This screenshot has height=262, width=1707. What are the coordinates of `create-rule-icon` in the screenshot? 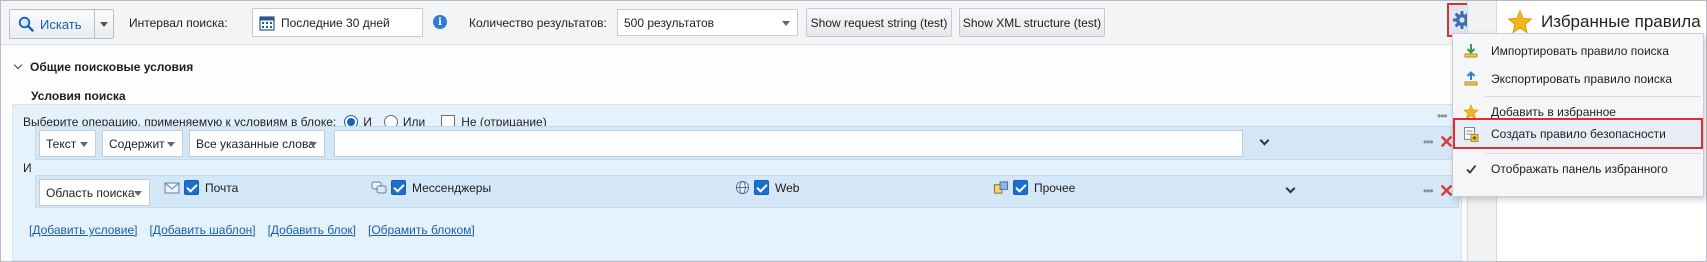 It's located at (1471, 134).